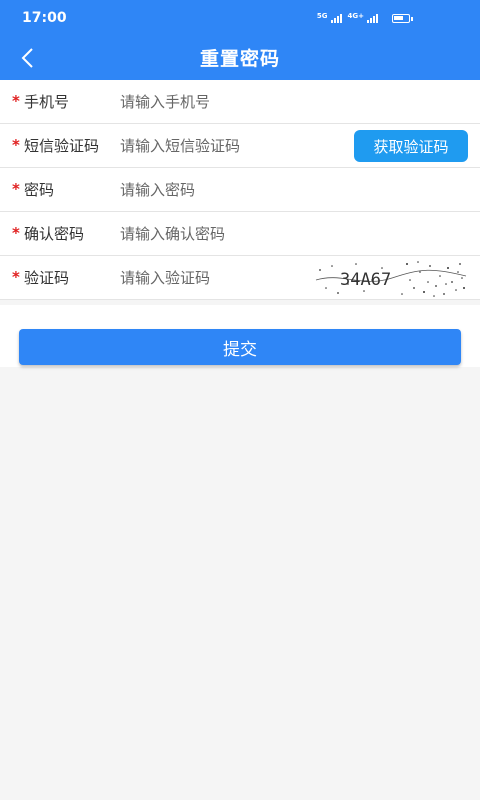  I want to click on signal-5g-icon: 5G, so click(329, 17).